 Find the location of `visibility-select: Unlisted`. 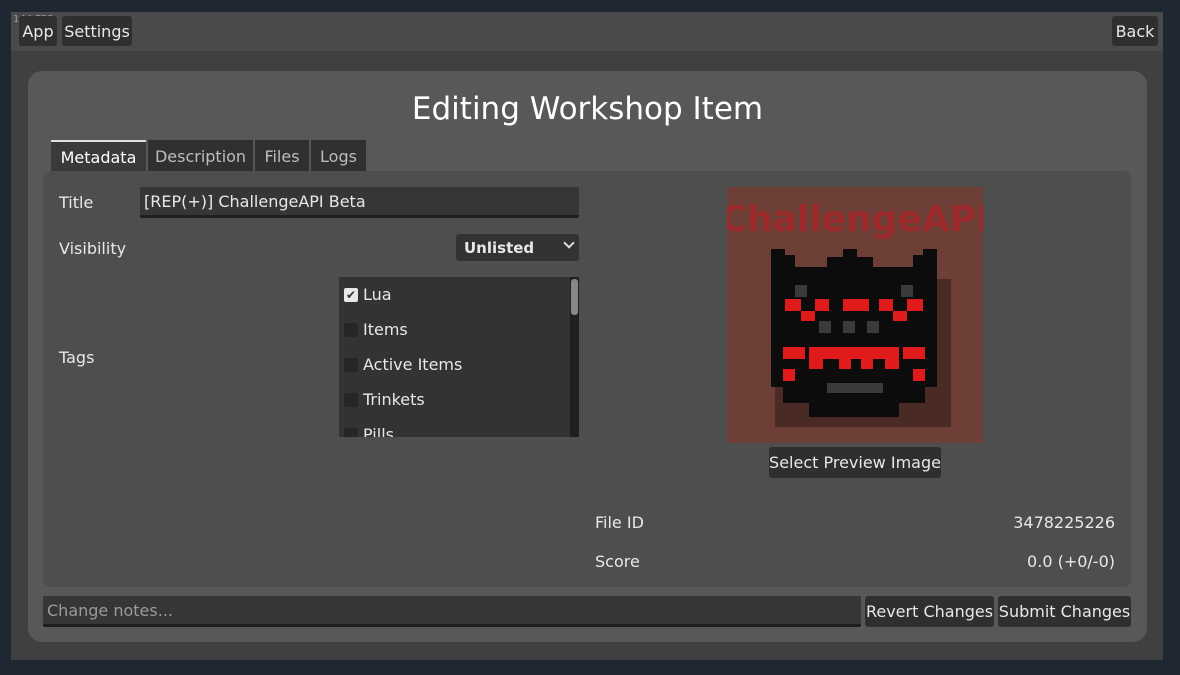

visibility-select: Unlisted is located at coordinates (517, 247).